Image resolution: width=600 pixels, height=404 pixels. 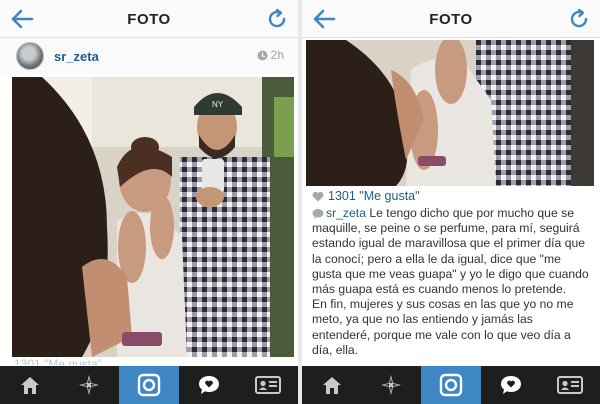 What do you see at coordinates (262, 55) in the screenshot?
I see `clock-icon` at bounding box center [262, 55].